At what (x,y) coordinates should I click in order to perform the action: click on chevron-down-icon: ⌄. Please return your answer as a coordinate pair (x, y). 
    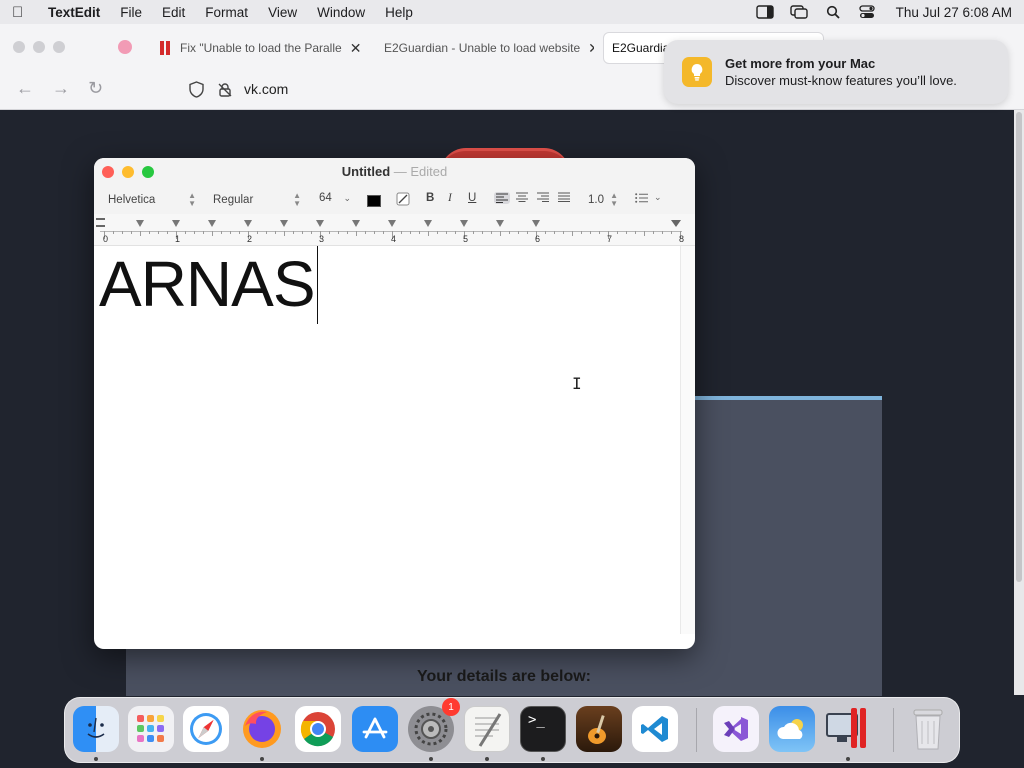
    Looking at the image, I should click on (658, 197).